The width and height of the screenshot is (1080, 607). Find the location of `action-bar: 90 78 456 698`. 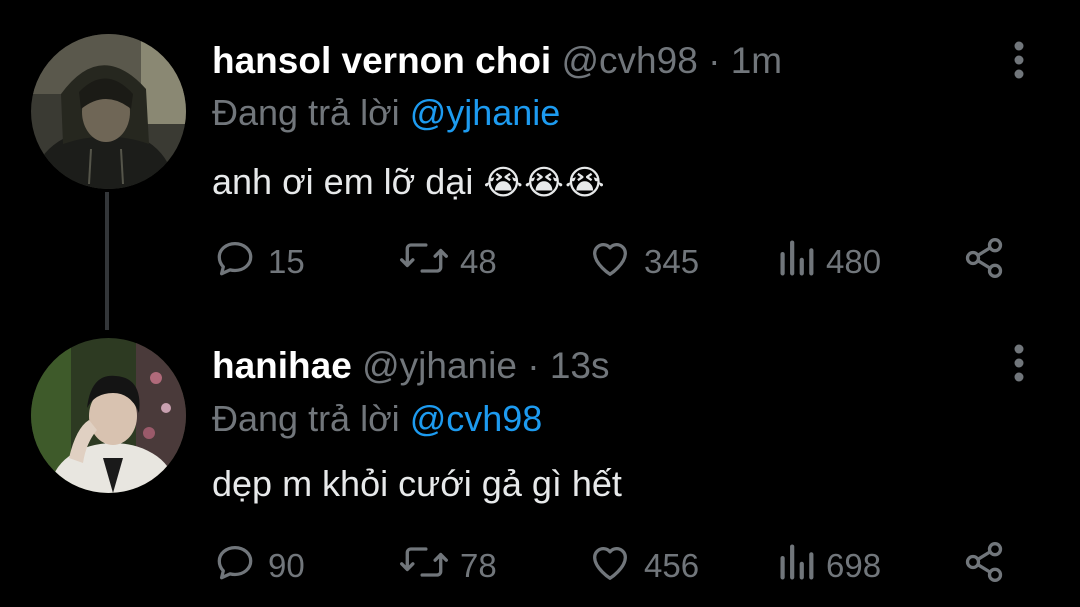

action-bar: 90 78 456 698 is located at coordinates (612, 566).